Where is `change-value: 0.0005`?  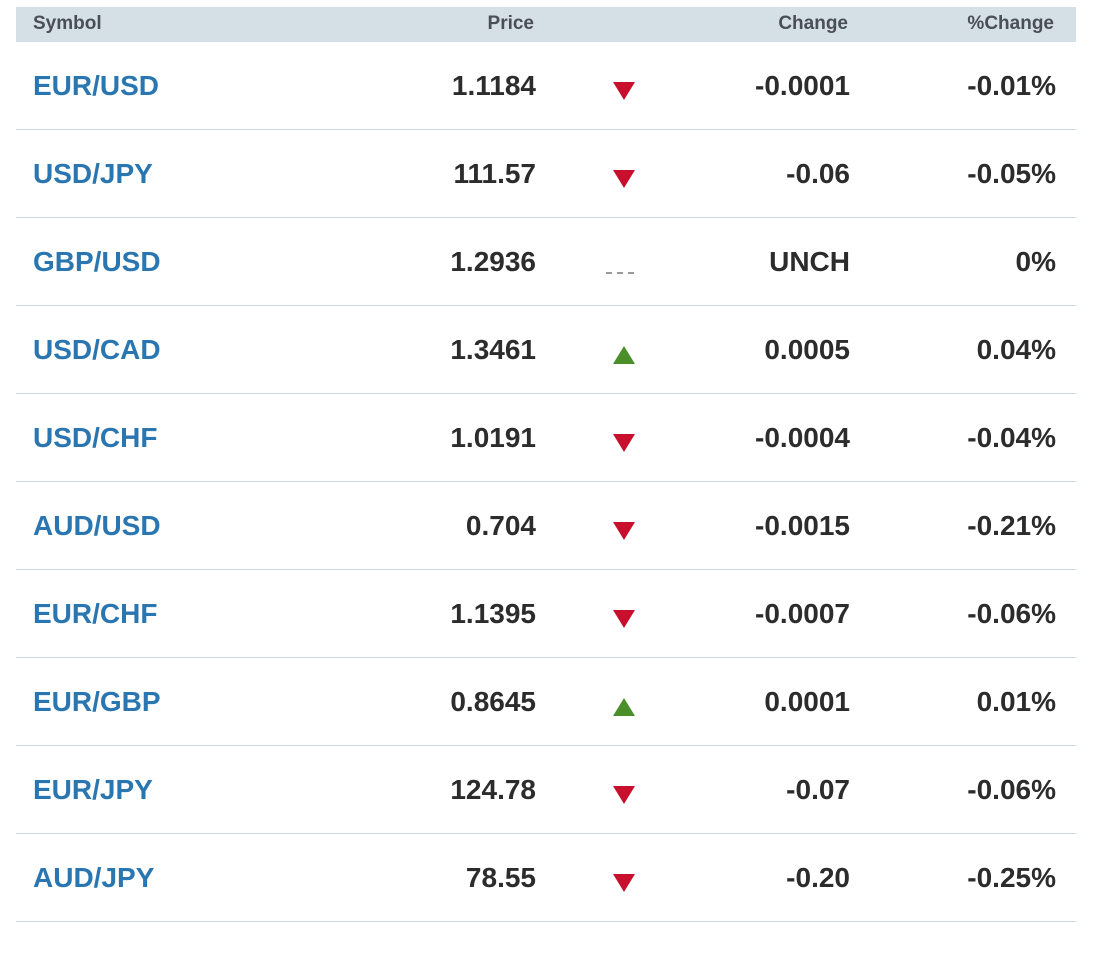
change-value: 0.0005 is located at coordinates (807, 349).